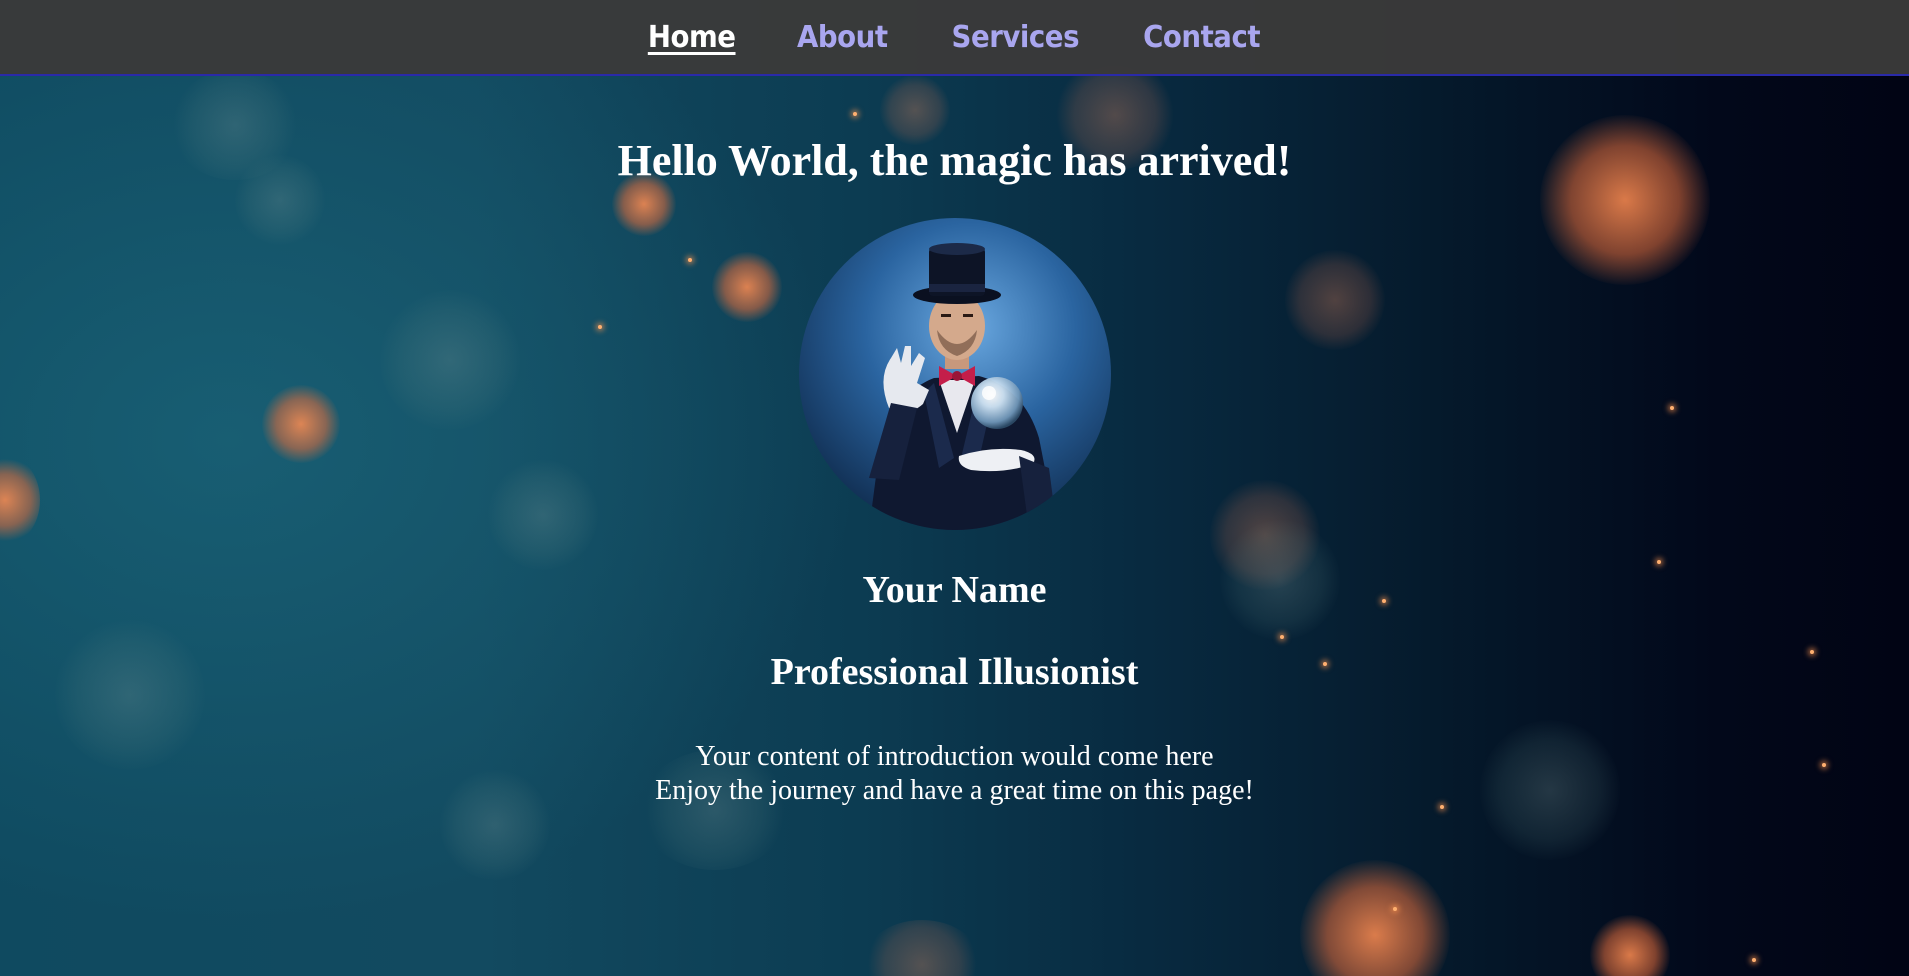  I want to click on top-navigation: Home About Services Contact, so click(954, 38).